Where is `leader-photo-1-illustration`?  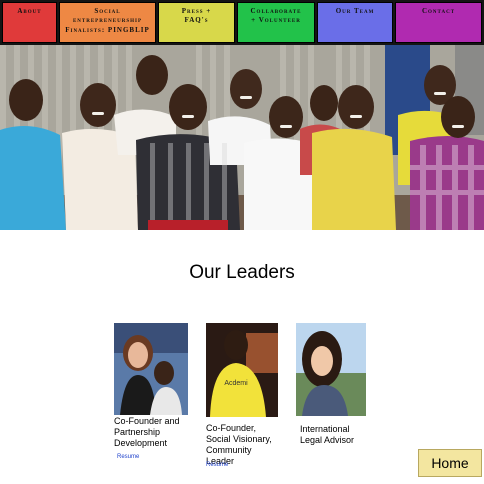 leader-photo-1-illustration is located at coordinates (151, 369).